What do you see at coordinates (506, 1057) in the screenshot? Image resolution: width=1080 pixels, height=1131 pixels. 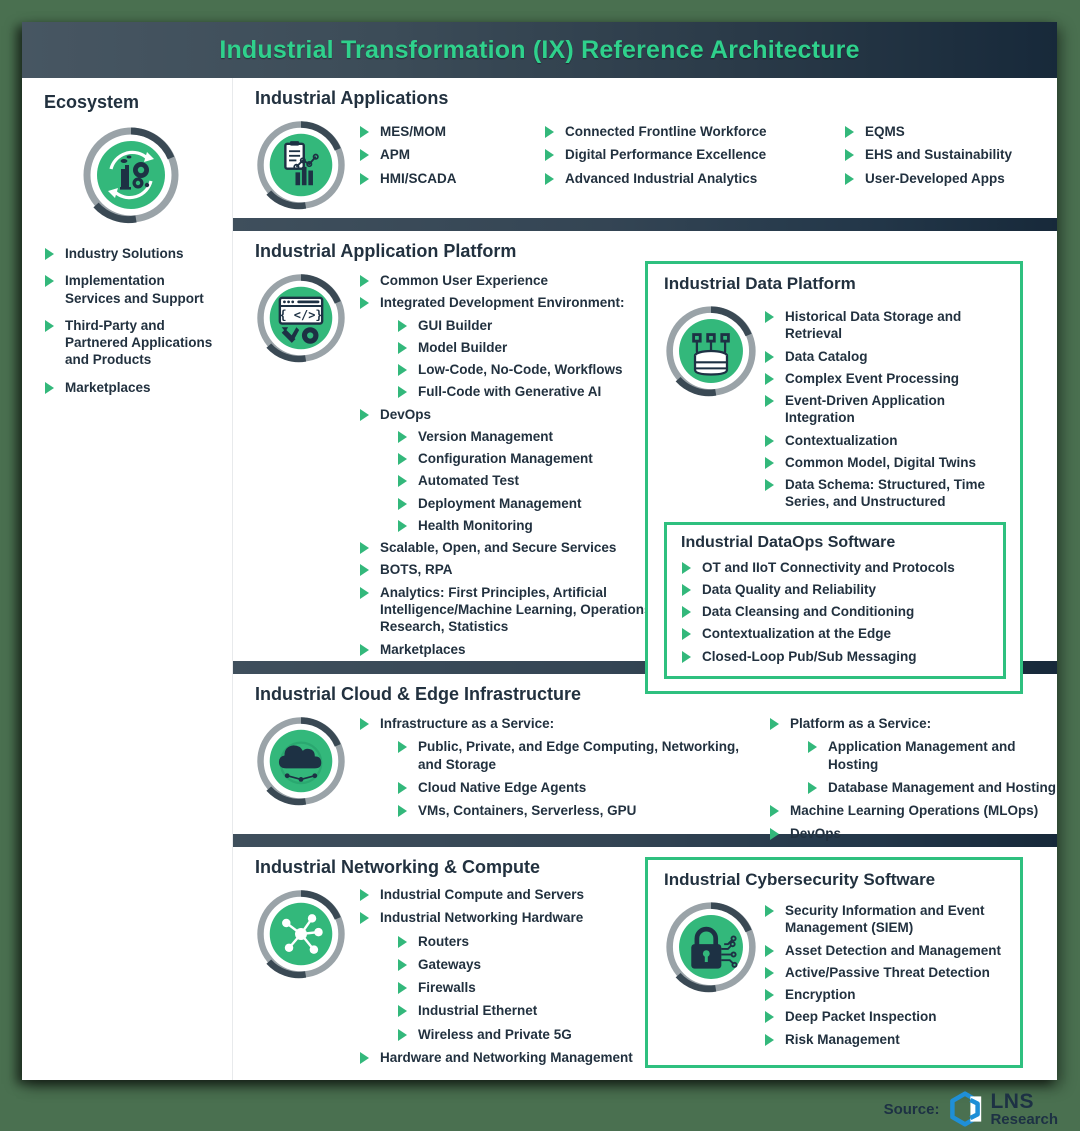 I see `list-item-label: Hardware and Networking Management` at bounding box center [506, 1057].